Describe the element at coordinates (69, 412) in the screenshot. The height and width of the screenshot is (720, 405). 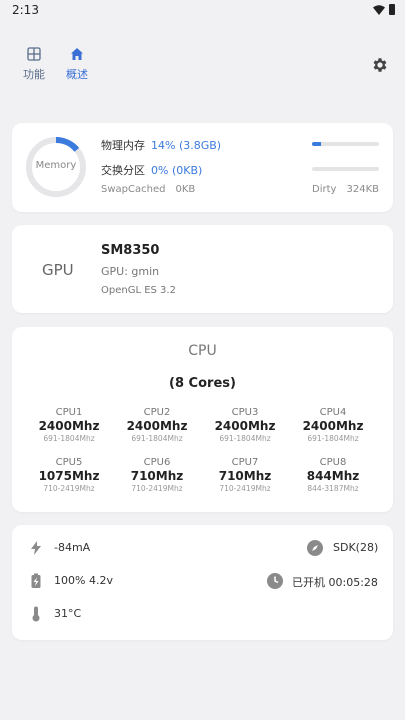
I see `cpu-core-name: CPU1` at that location.